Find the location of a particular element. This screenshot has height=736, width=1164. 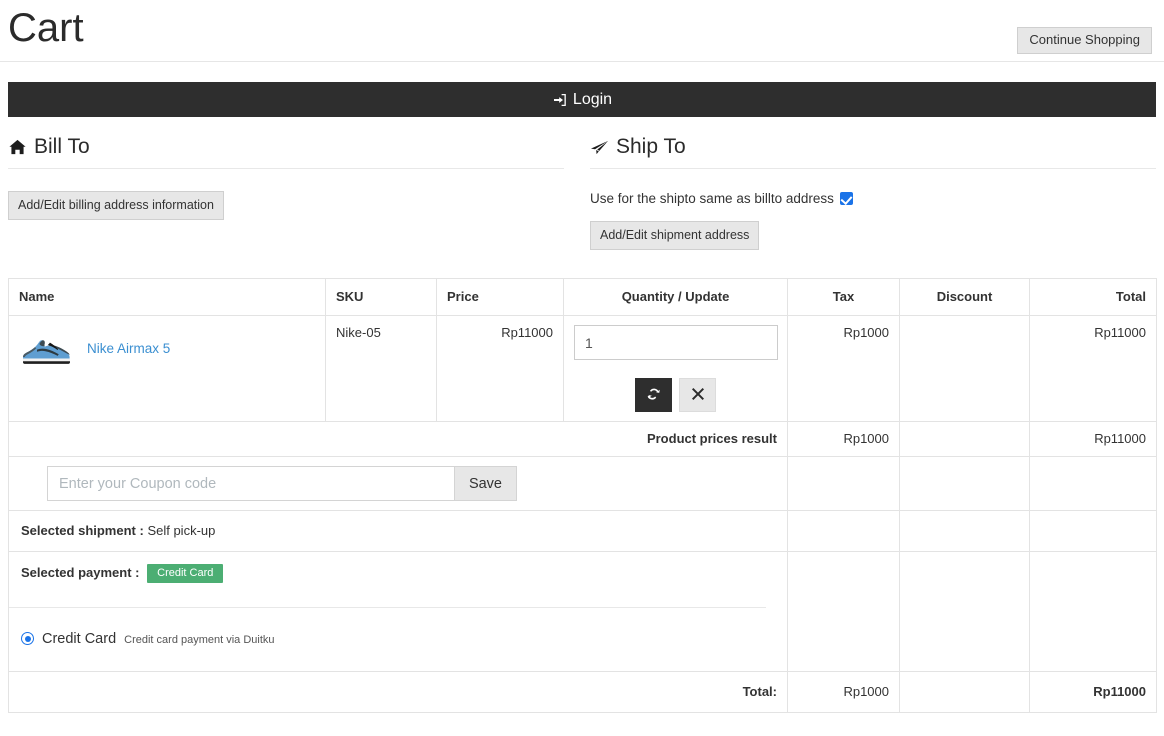

shipment-tax-cell is located at coordinates (843, 531).